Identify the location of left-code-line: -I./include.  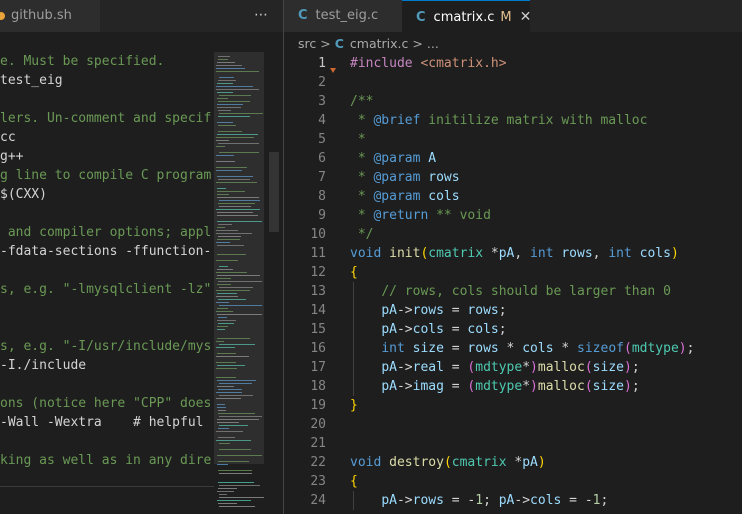
(43, 365).